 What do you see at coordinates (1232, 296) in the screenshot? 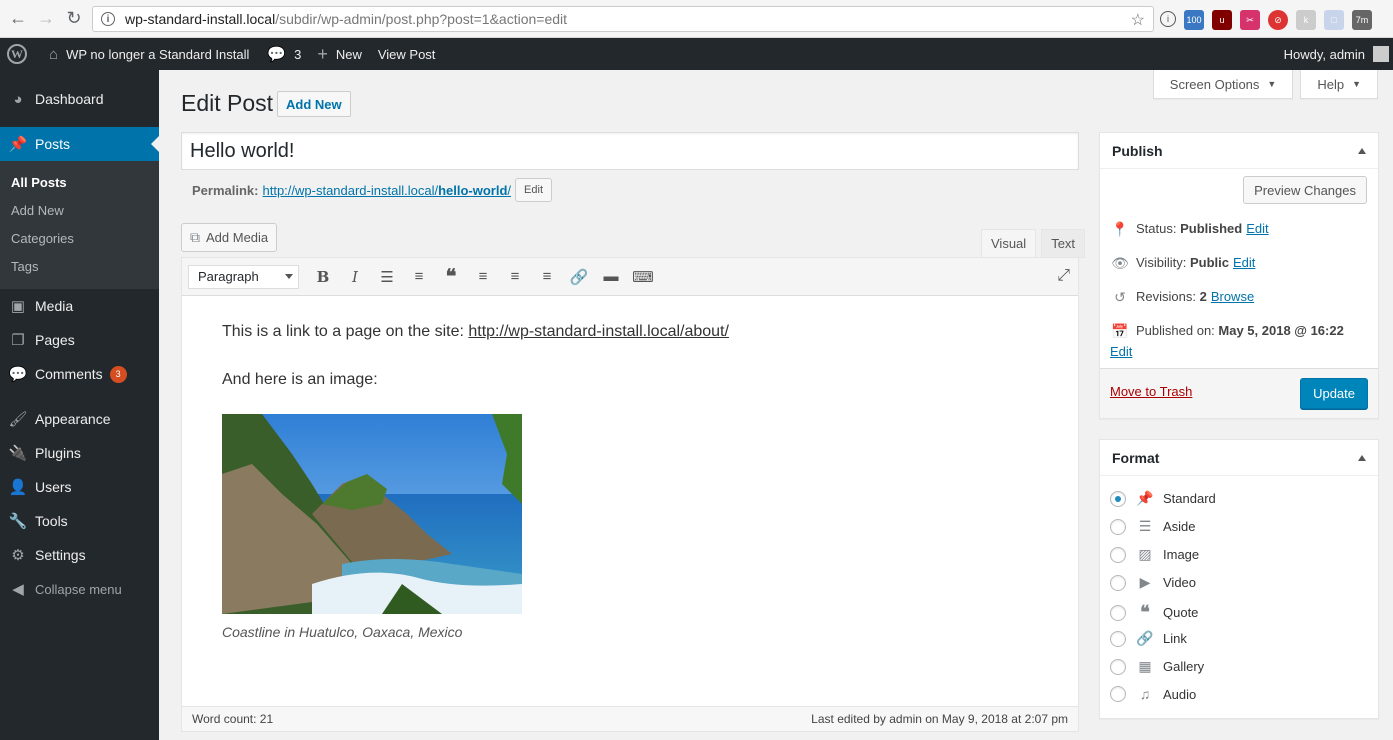
I see `browse-revisions-link: Browse` at bounding box center [1232, 296].